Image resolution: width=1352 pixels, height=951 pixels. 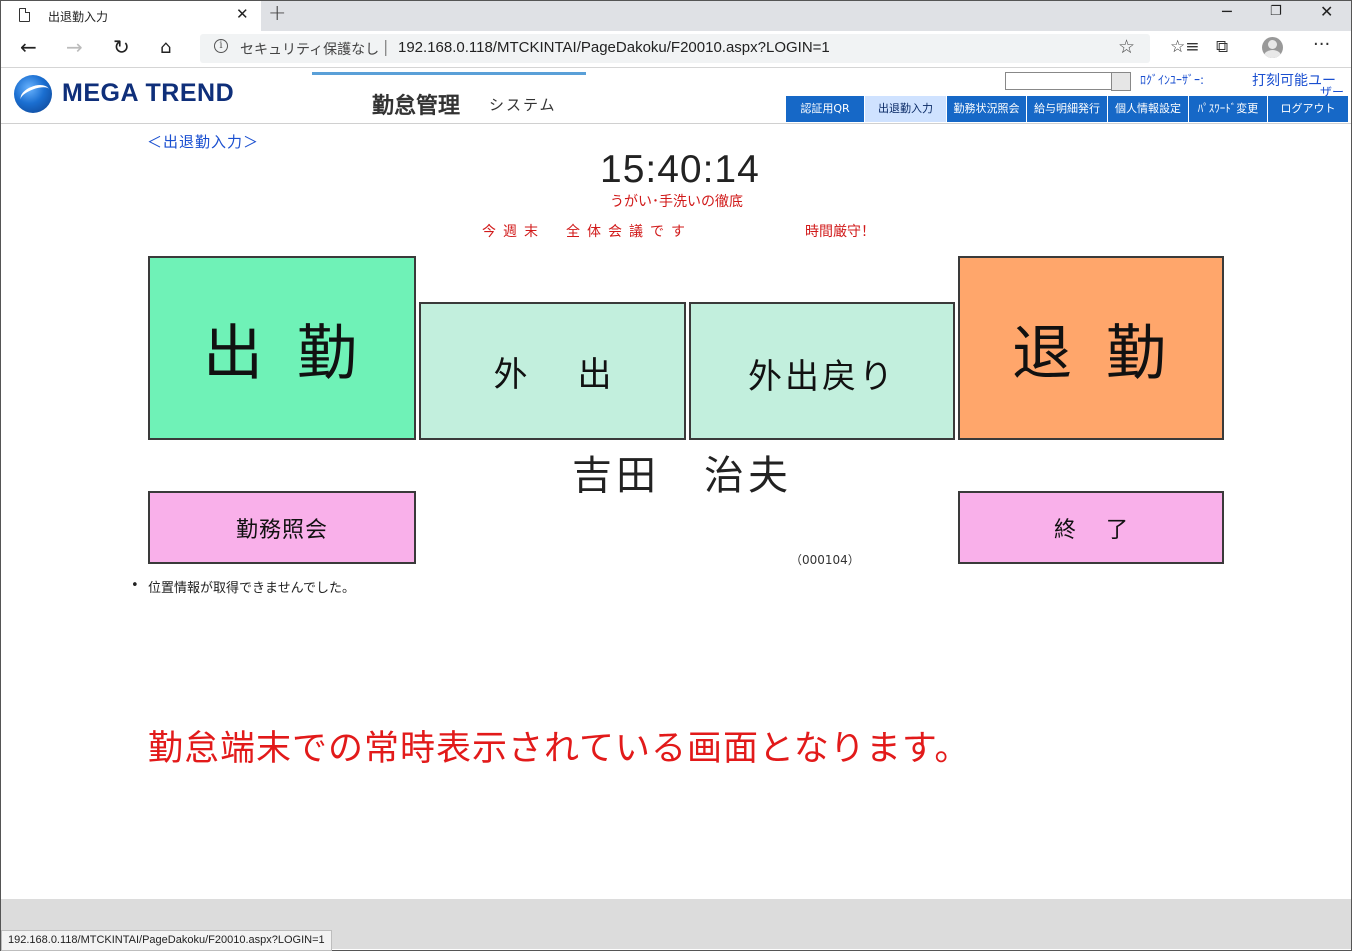 I want to click on clock-out-button: 退勤, so click(x=1091, y=348).